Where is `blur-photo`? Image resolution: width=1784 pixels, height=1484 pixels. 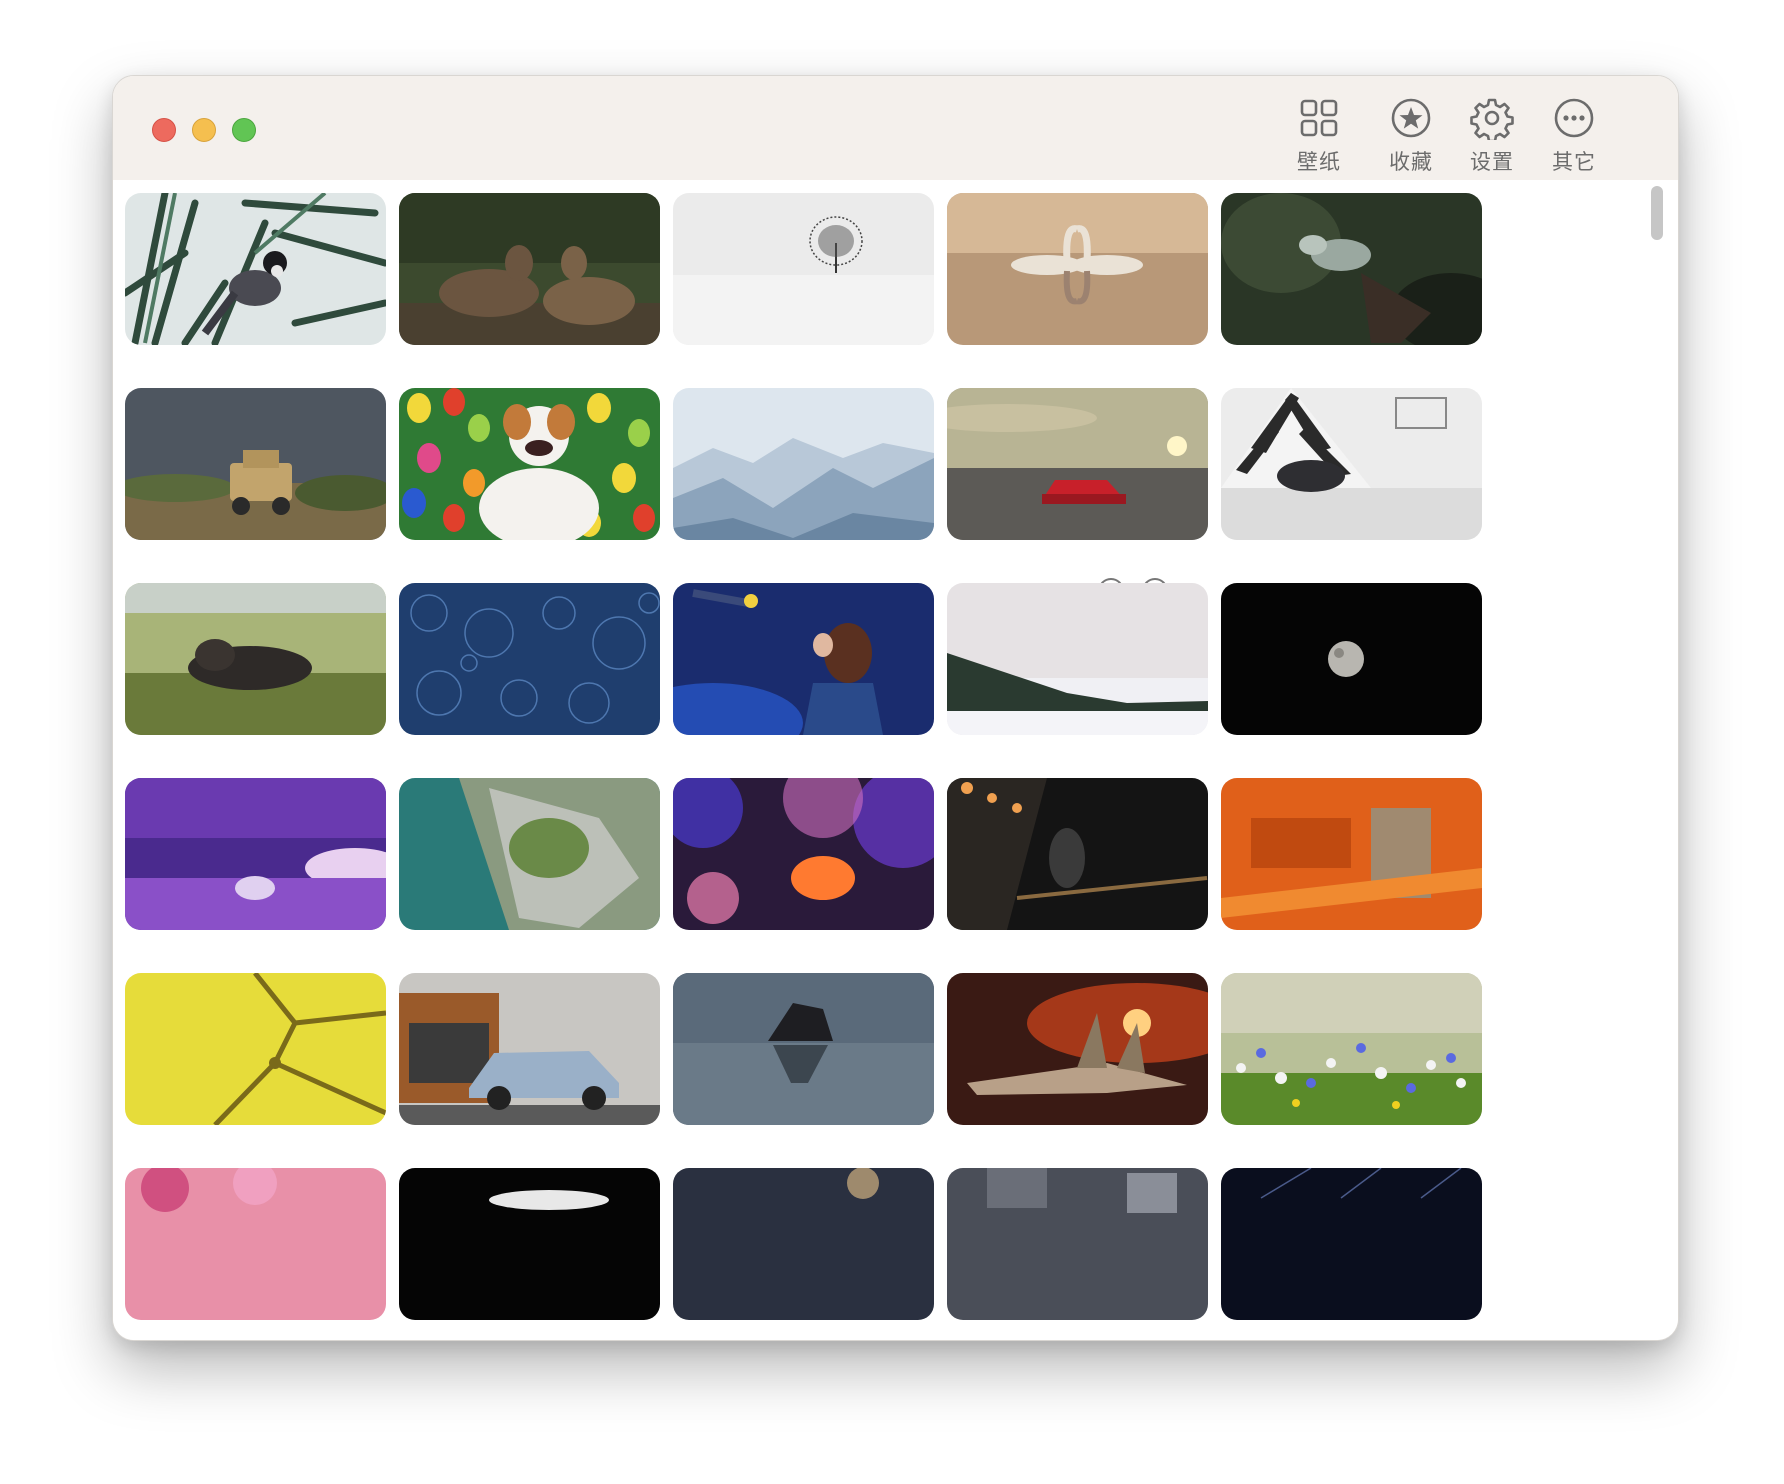 blur-photo is located at coordinates (803, 1244).